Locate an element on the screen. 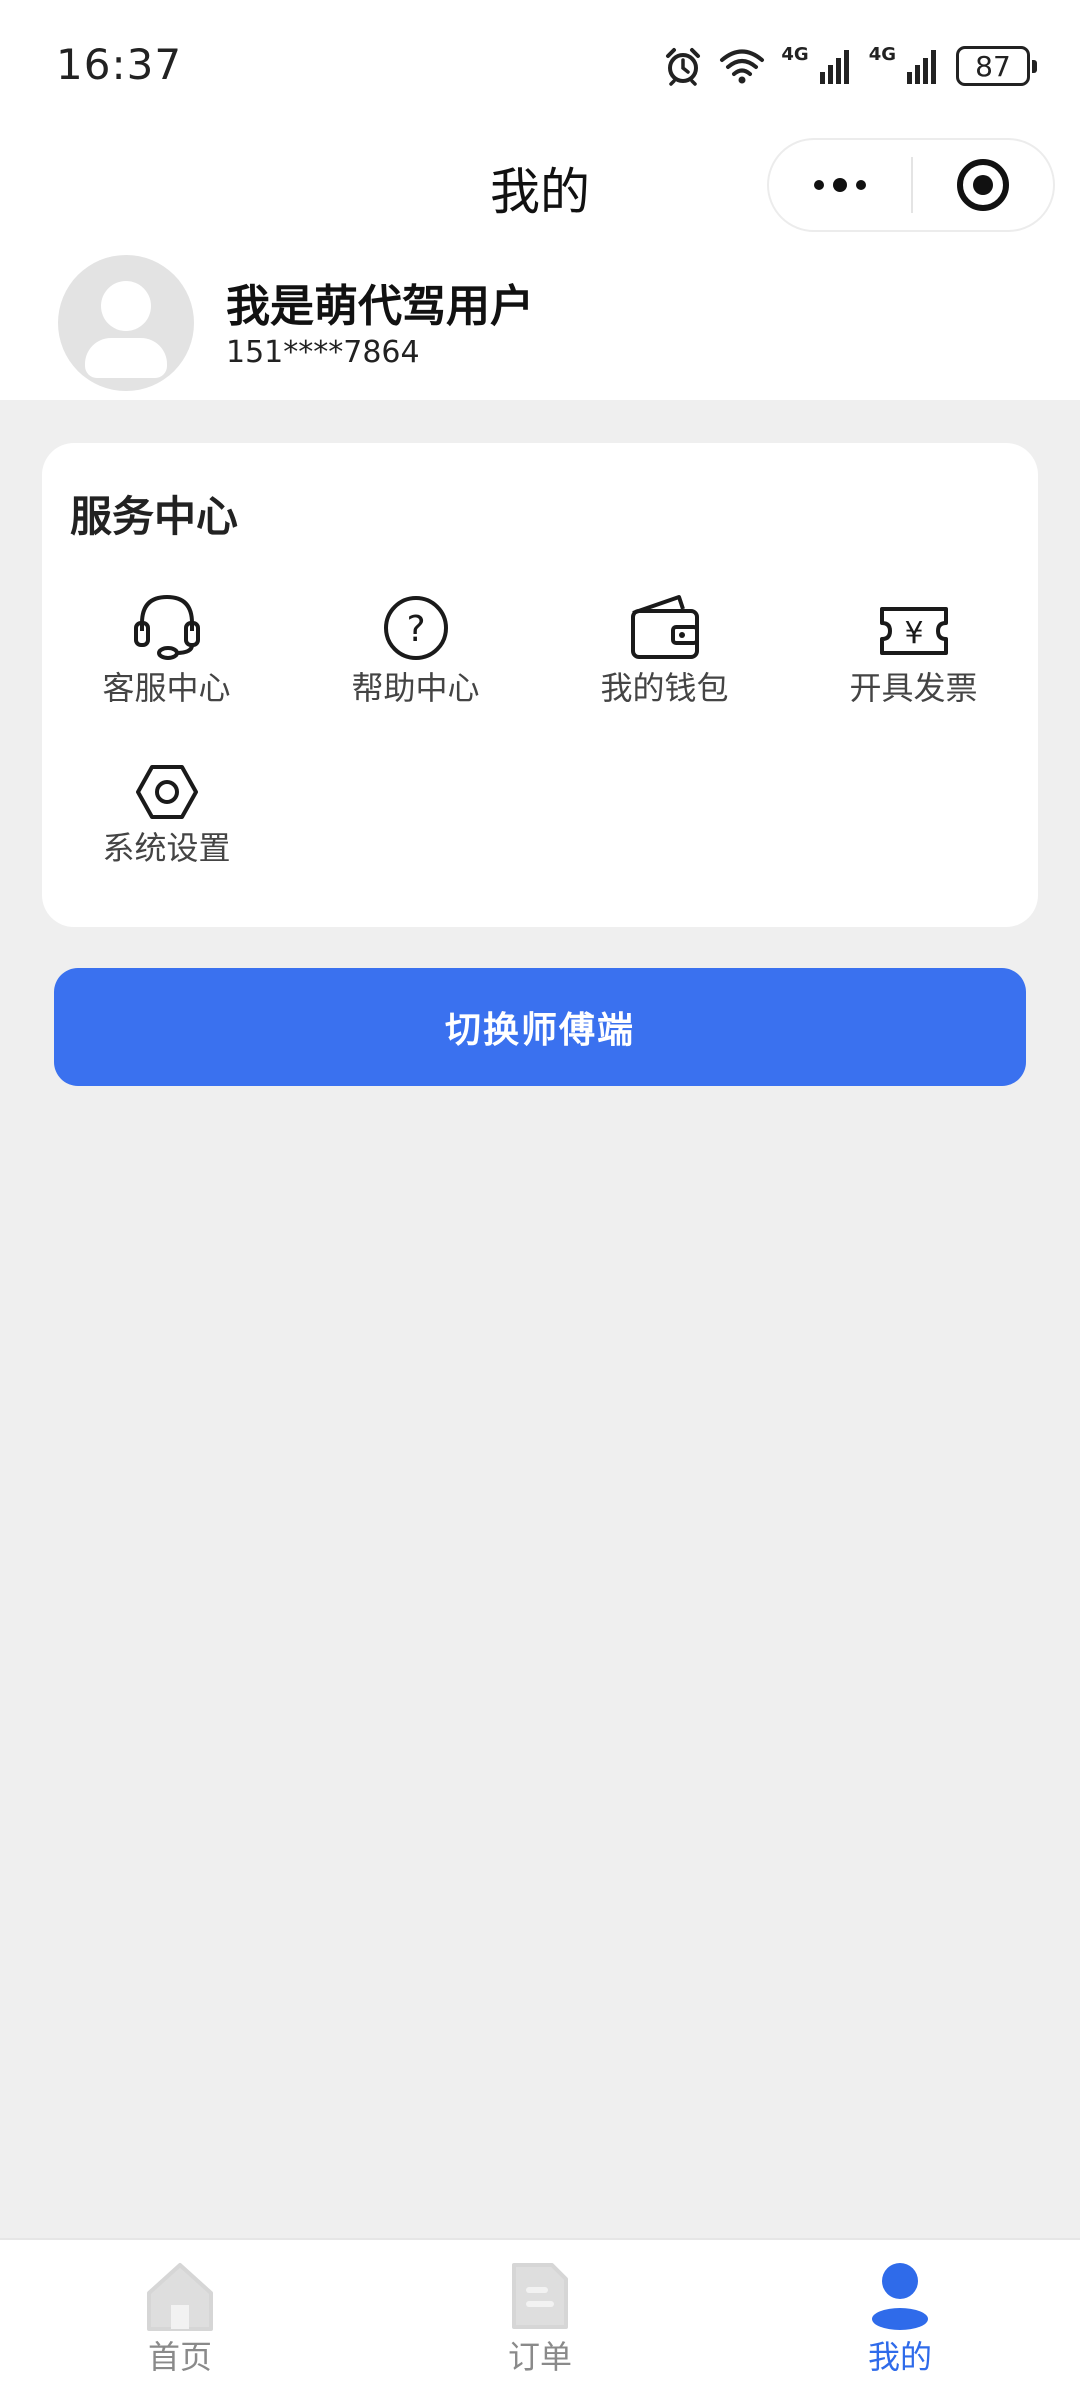 This screenshot has width=1080, height=2388. tab-profile: 我的 is located at coordinates (900, 2314).